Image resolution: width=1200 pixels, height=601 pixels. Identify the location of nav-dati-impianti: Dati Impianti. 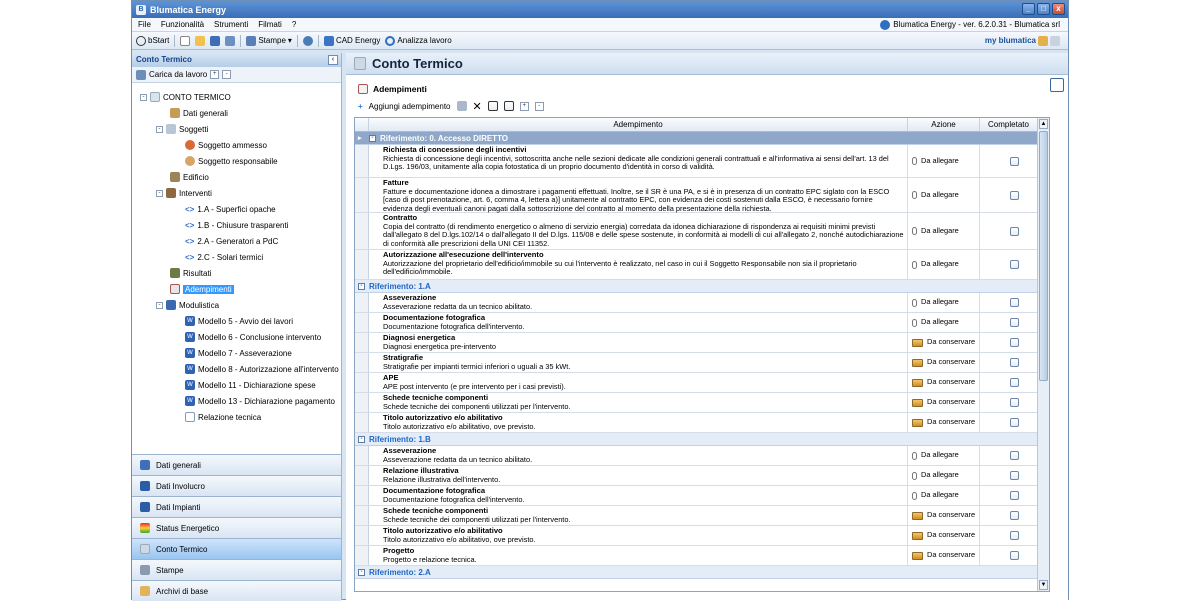
(236, 506).